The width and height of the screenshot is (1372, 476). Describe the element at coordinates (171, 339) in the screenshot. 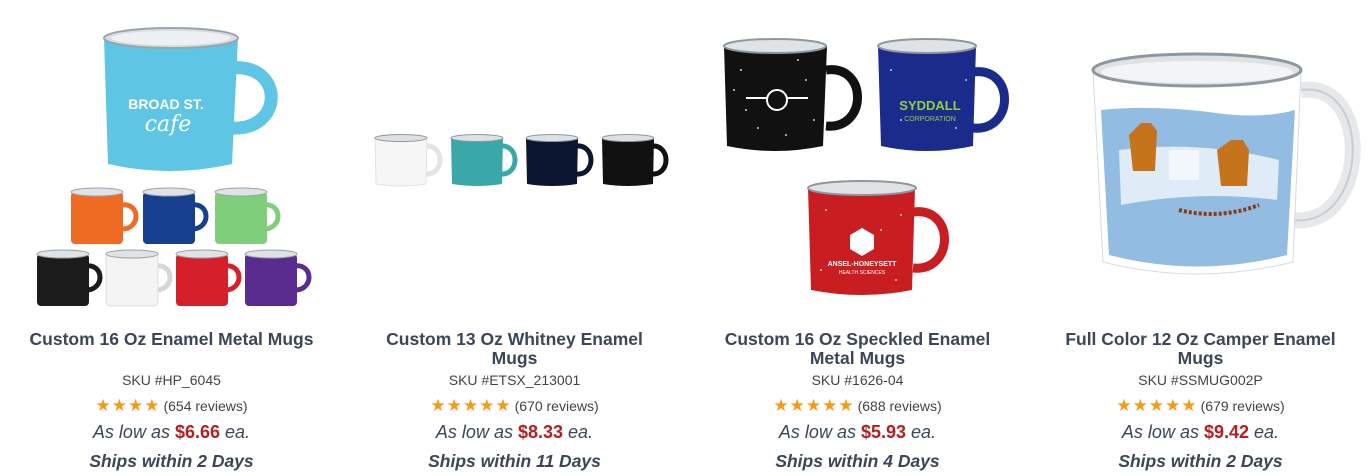

I see `product-title: Custom 16 Oz Enamel Metal Mugs` at that location.